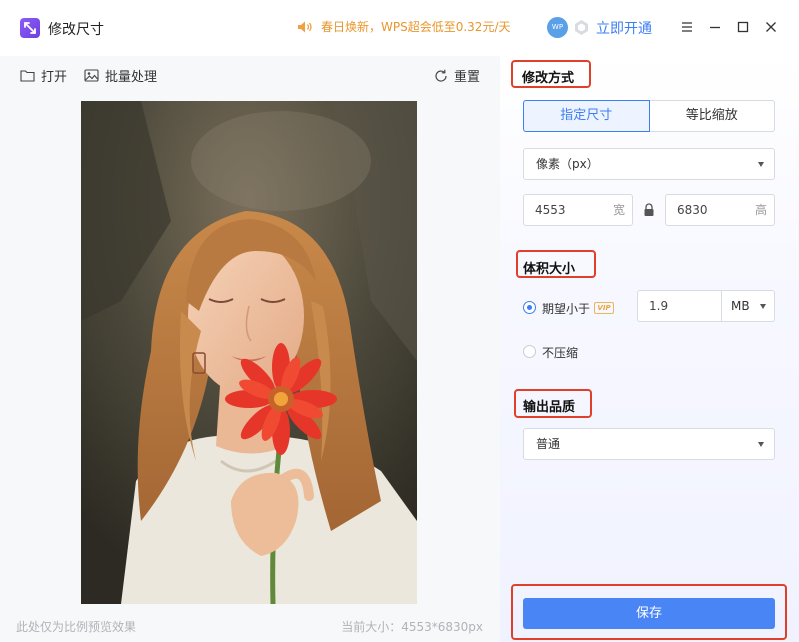 The image size is (799, 642). I want to click on batch-button: 批量处理, so click(120, 75).